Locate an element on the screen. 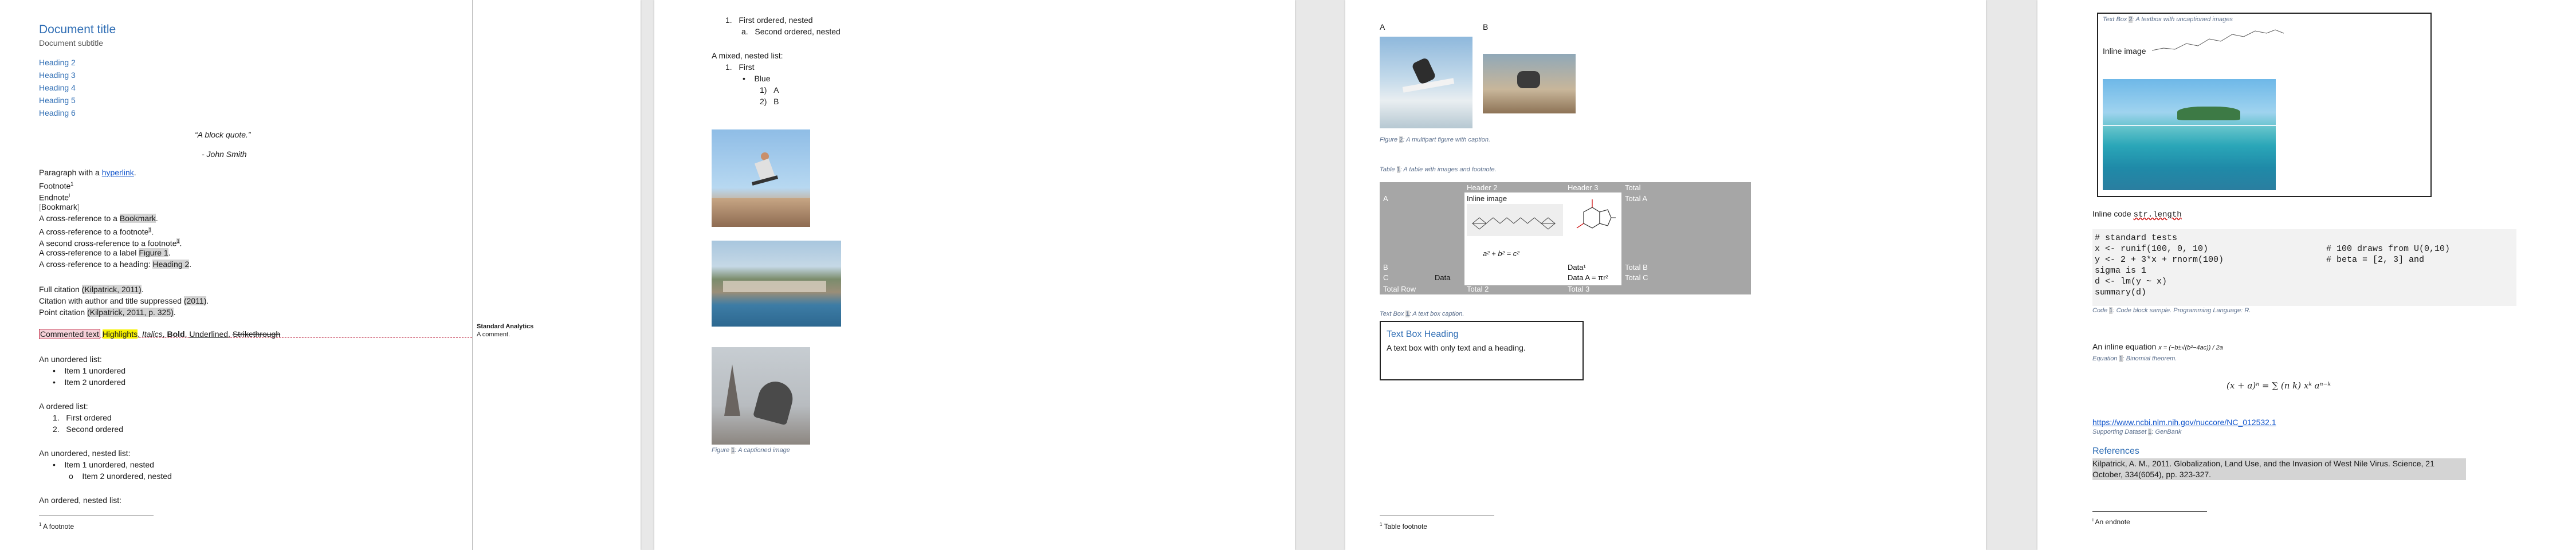 Image resolution: width=2576 pixels, height=550 pixels. list-item-text: First is located at coordinates (747, 67).